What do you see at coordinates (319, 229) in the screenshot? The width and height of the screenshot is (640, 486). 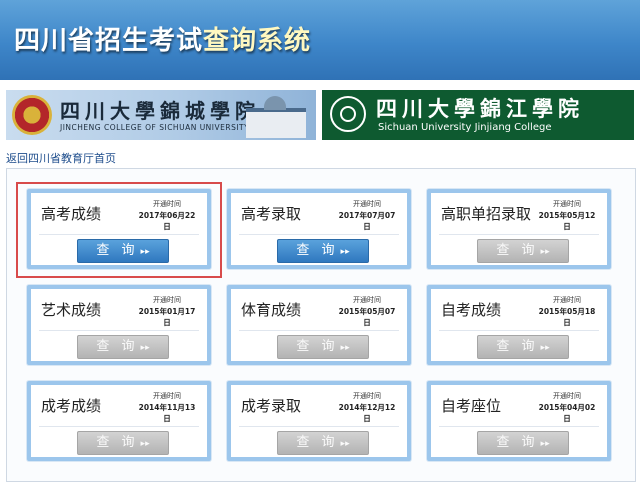 I see `query-card: 高考录取 开通时间 2017年07月07日查 询 ▸▸` at bounding box center [319, 229].